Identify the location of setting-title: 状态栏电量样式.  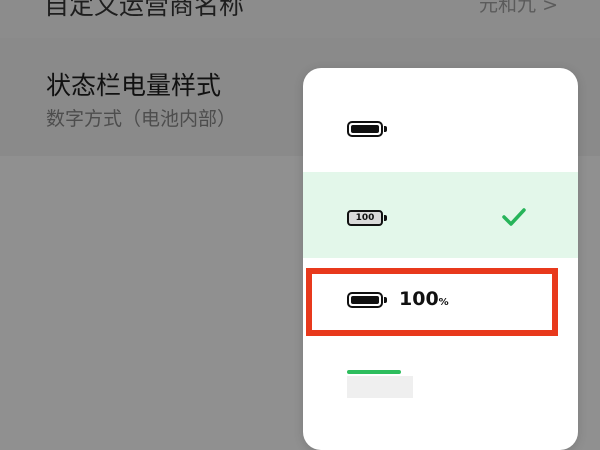
(134, 85).